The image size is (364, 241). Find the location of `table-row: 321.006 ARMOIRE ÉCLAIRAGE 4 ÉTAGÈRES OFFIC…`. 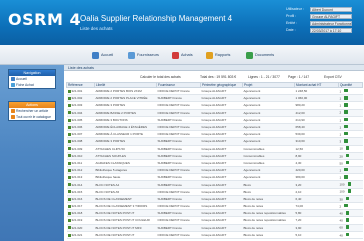

table-row: 321.006 ARMOIRE ÉCLAIRAGE 4 ÉTAGÈRES OFFIC… is located at coordinates (214, 127).